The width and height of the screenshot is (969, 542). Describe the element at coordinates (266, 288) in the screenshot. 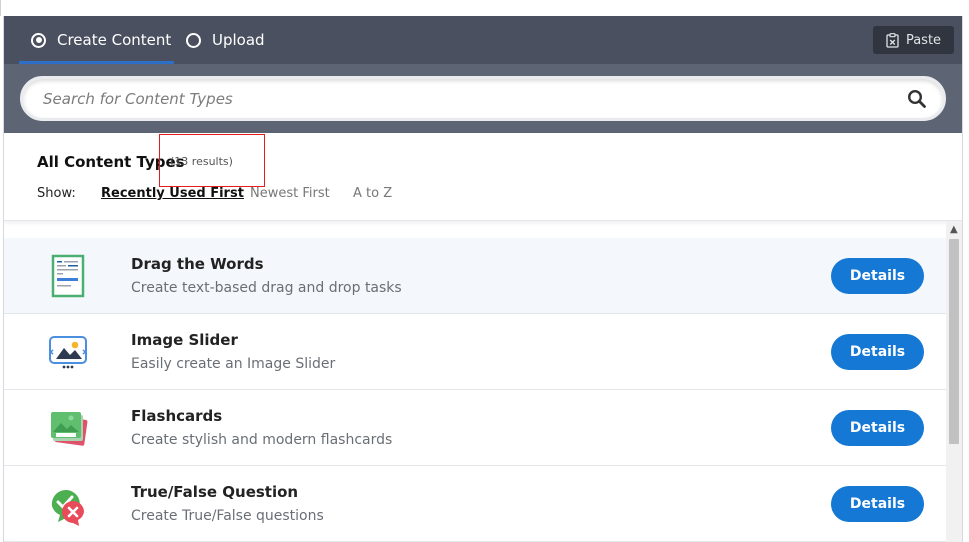

I see `item-description: Create text-based drag and drop tasks` at that location.